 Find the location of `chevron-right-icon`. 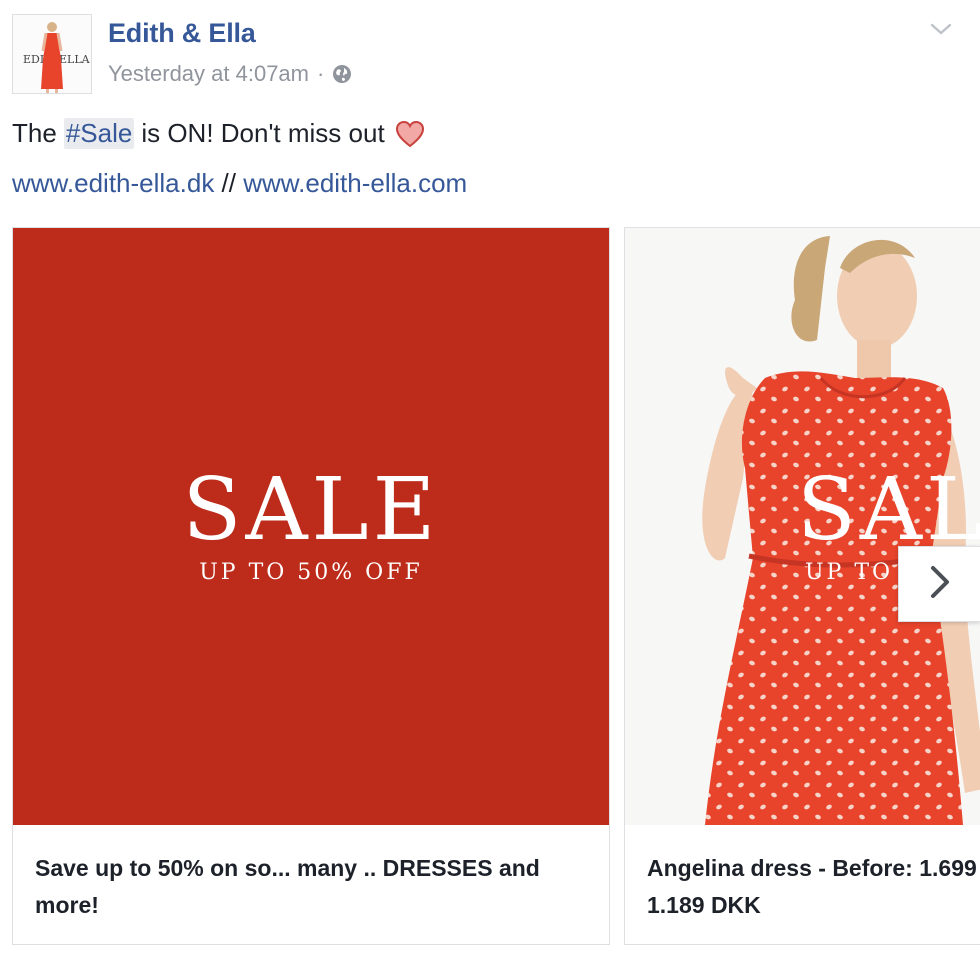

chevron-right-icon is located at coordinates (940, 584).